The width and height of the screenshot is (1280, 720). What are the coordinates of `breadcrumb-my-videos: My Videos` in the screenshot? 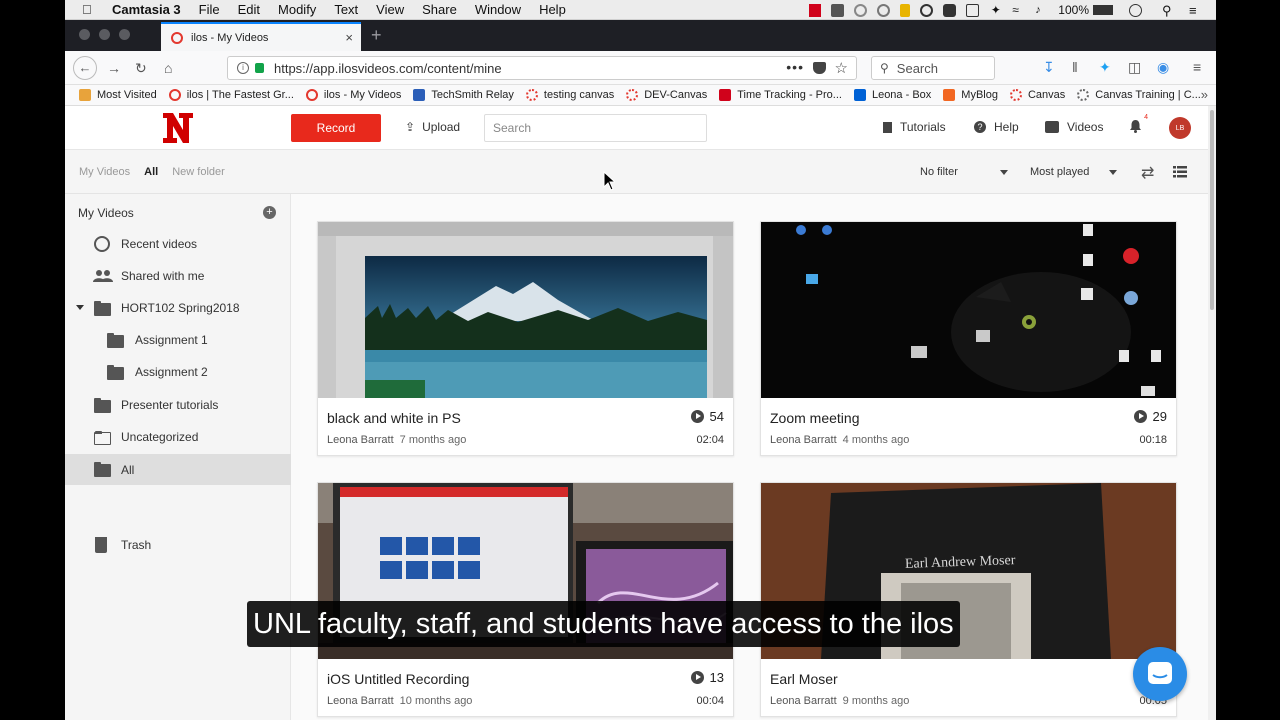 It's located at (104, 172).